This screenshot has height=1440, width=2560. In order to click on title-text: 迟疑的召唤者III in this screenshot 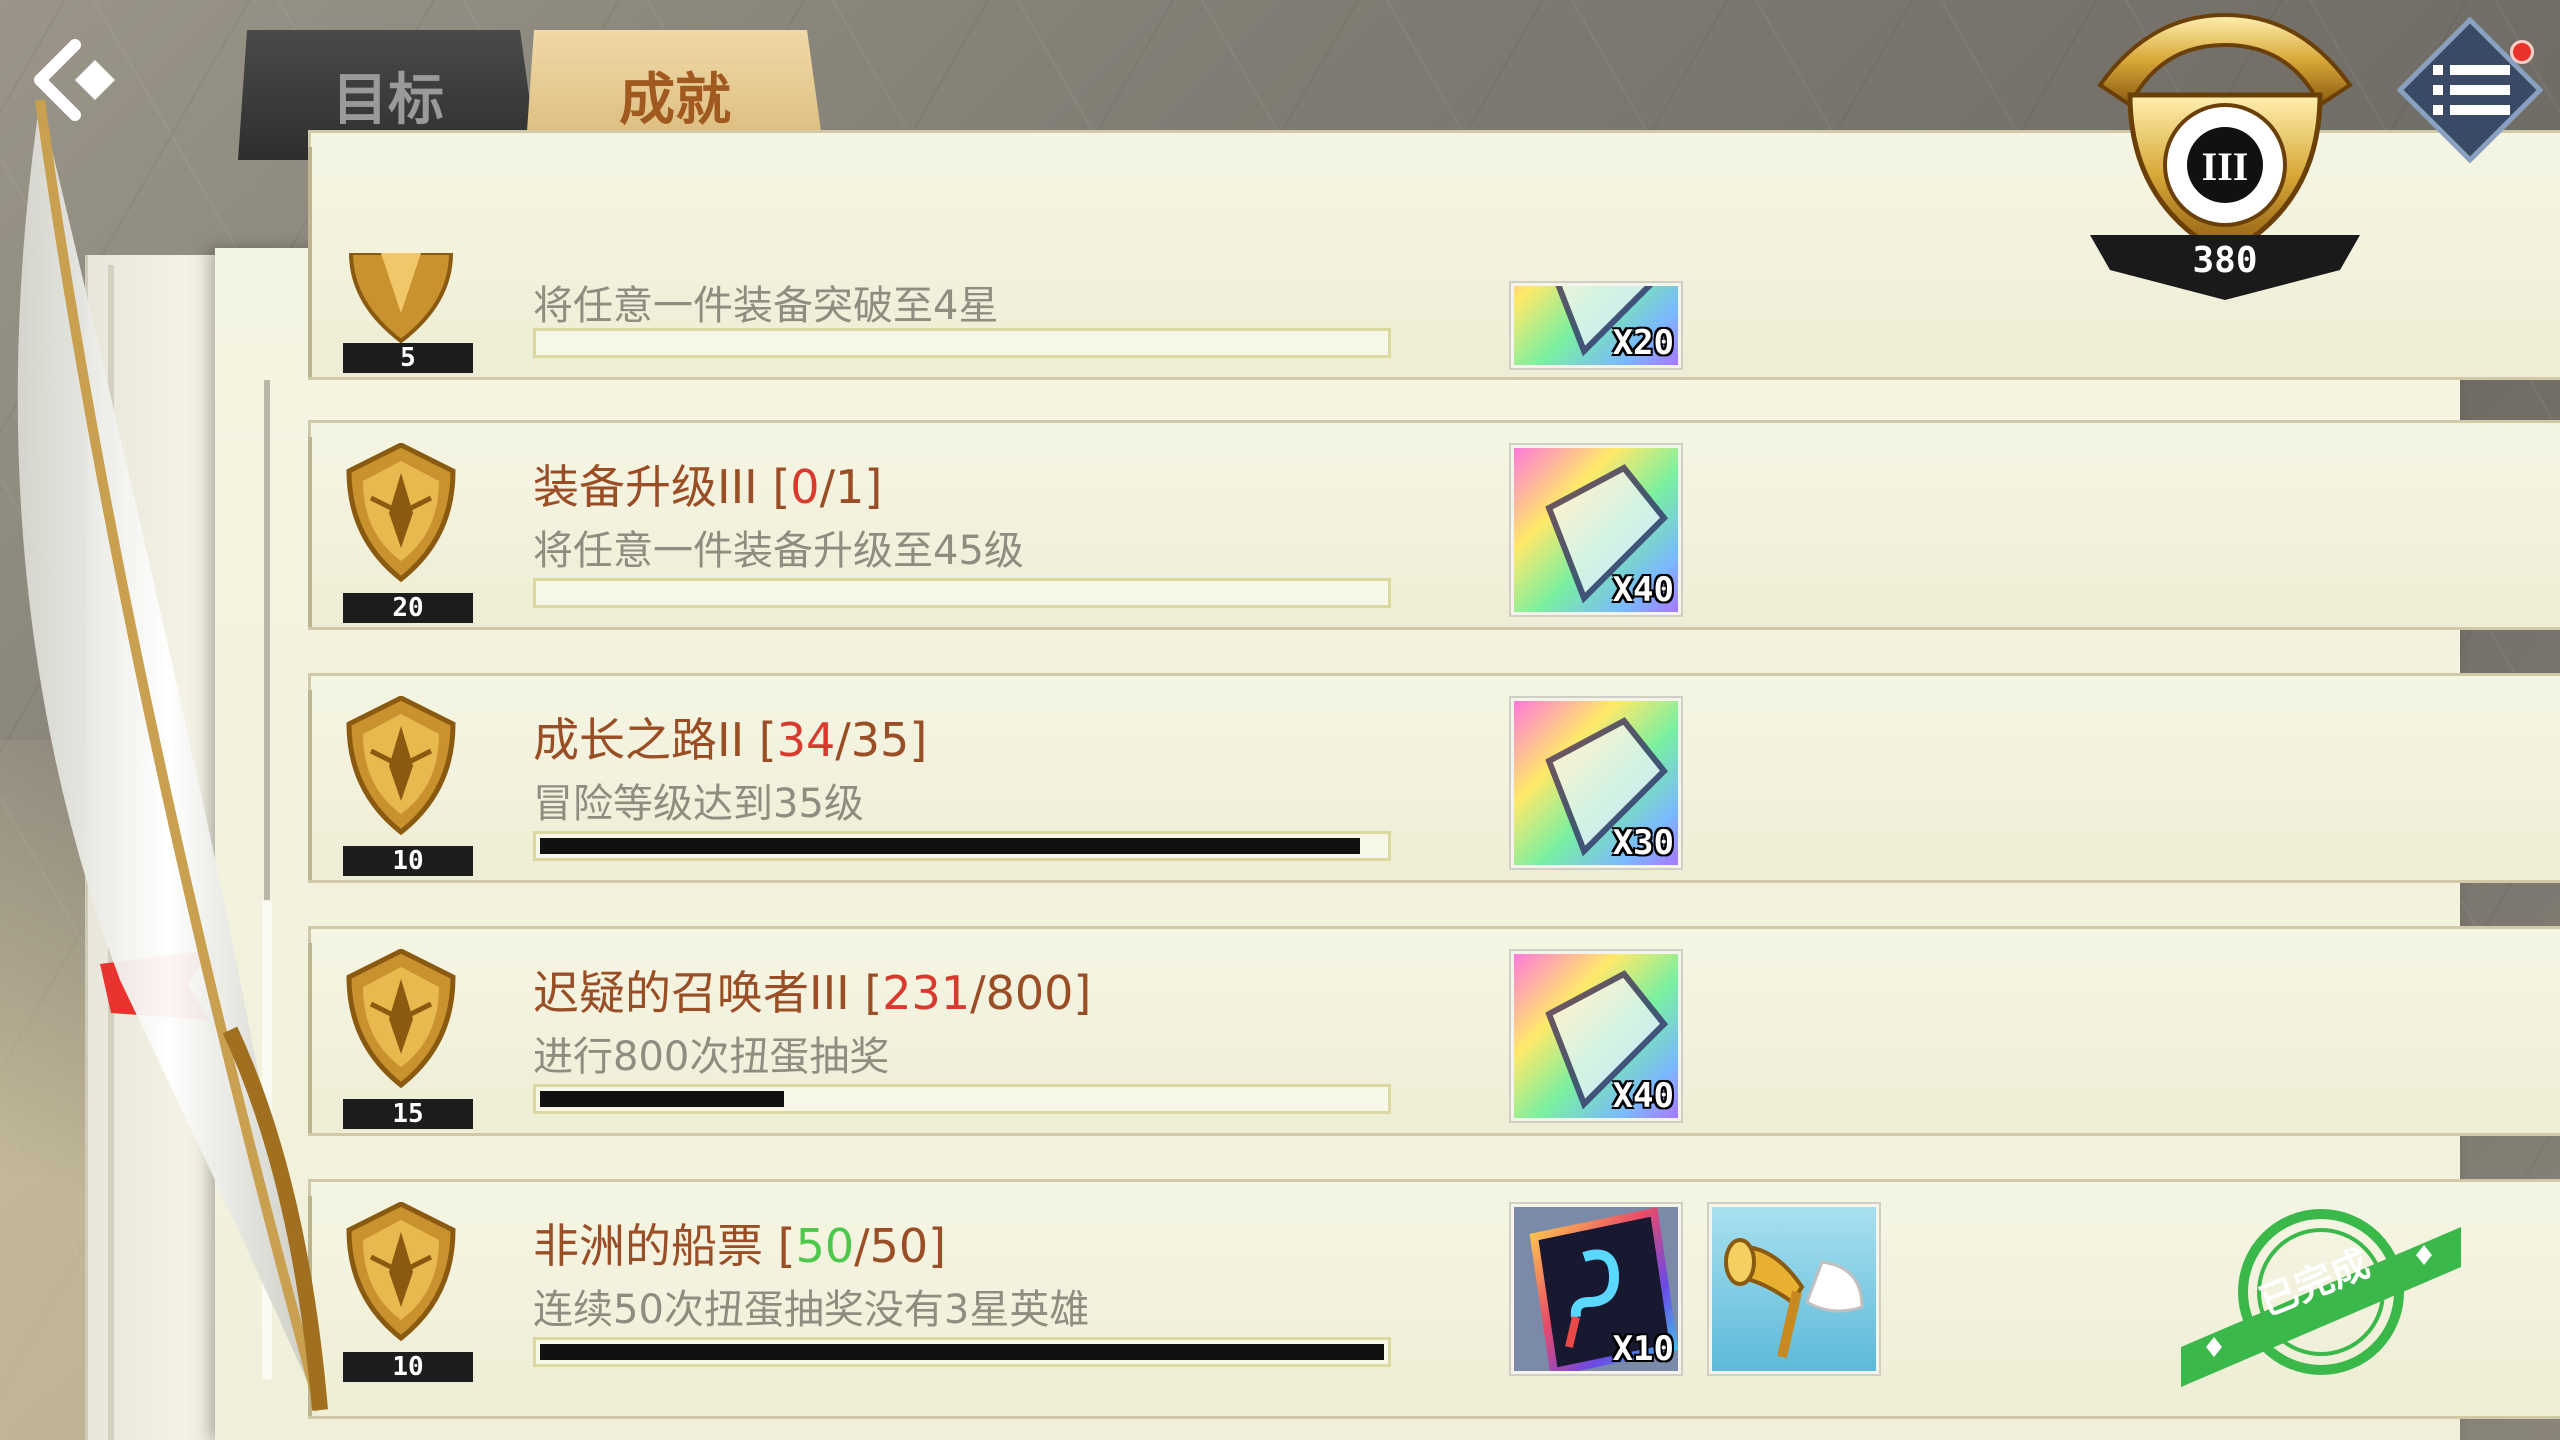, I will do `click(691, 993)`.